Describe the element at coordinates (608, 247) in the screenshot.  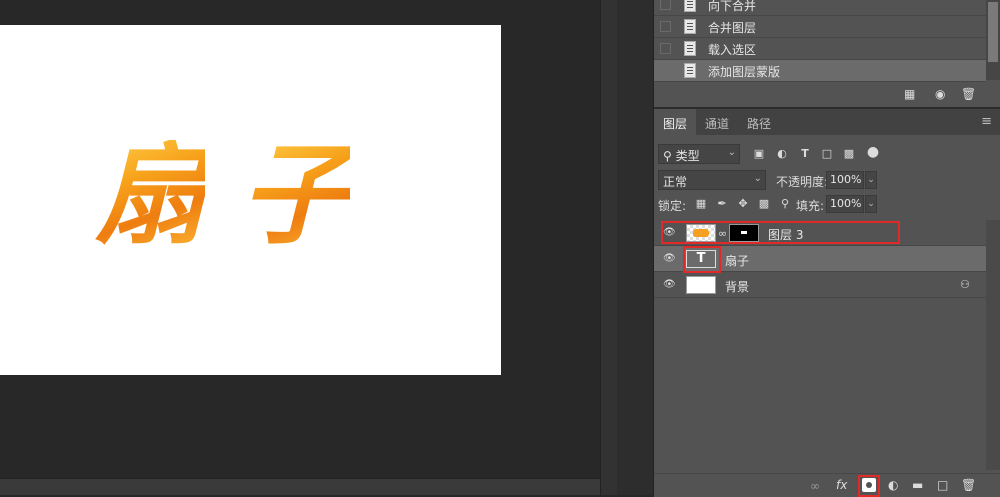
I see `canvas-vertical-scrollbar` at that location.